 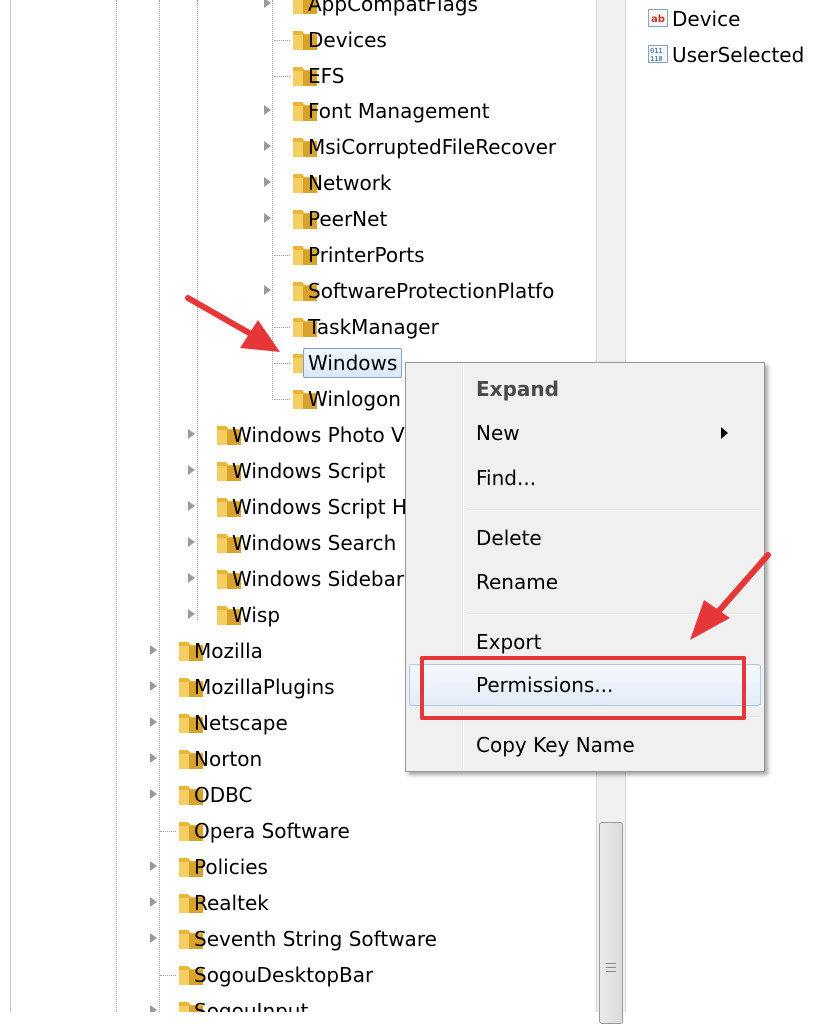 I want to click on arrow-to-permissions, so click(x=730, y=596).